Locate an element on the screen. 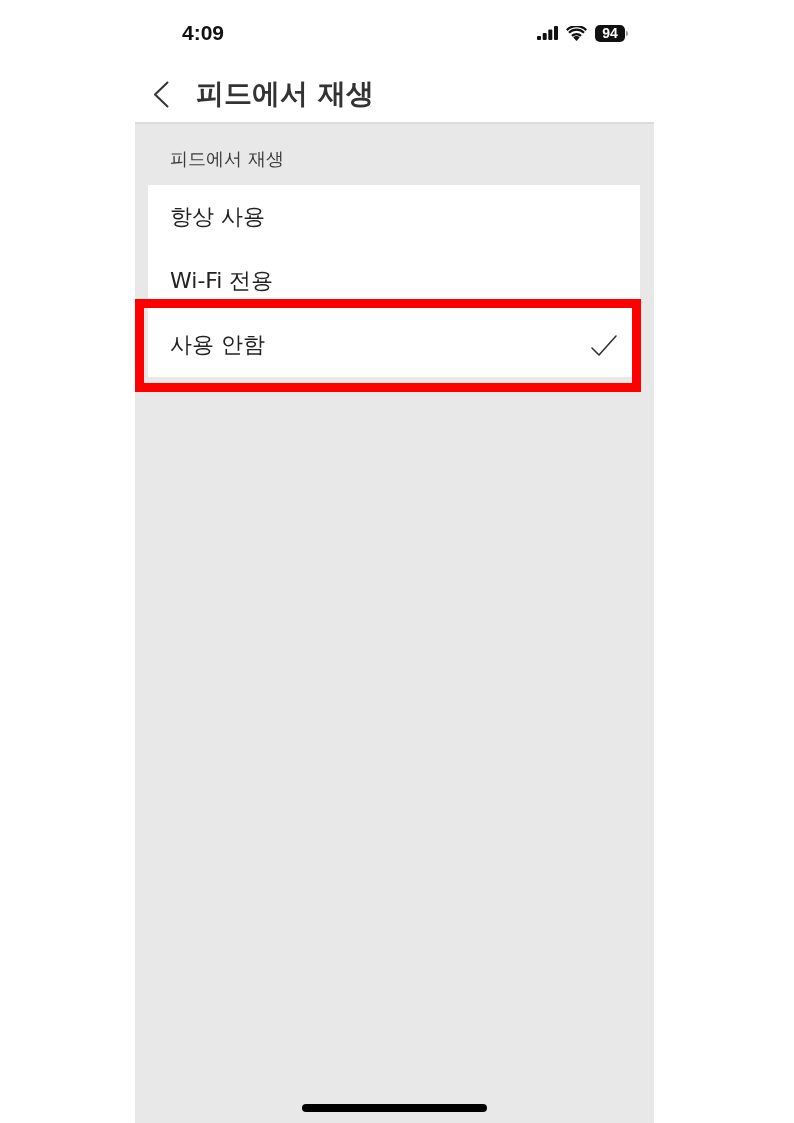 Image resolution: width=794 pixels, height=1123 pixels. option-label: Wi-Fi 전용 is located at coordinates (222, 281).